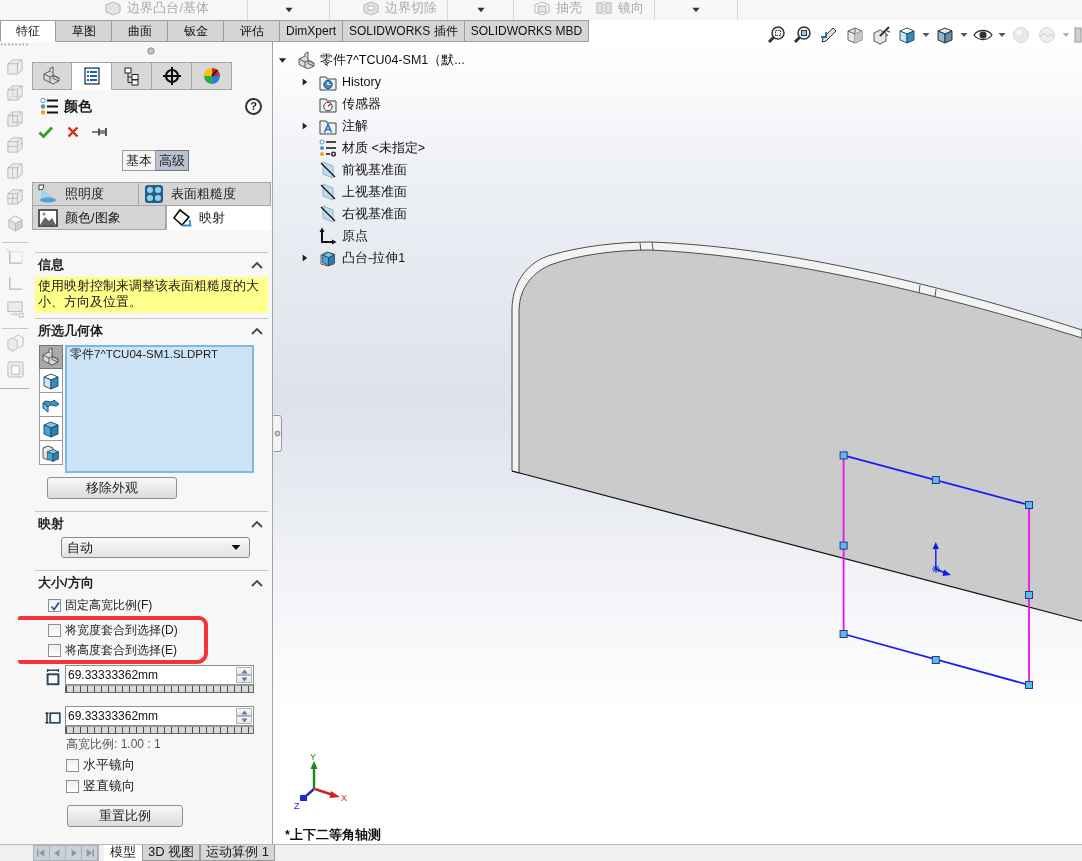 Image resolution: width=1082 pixels, height=861 pixels. Describe the element at coordinates (172, 160) in the screenshot. I see `mode-toggle-button: 高级` at that location.